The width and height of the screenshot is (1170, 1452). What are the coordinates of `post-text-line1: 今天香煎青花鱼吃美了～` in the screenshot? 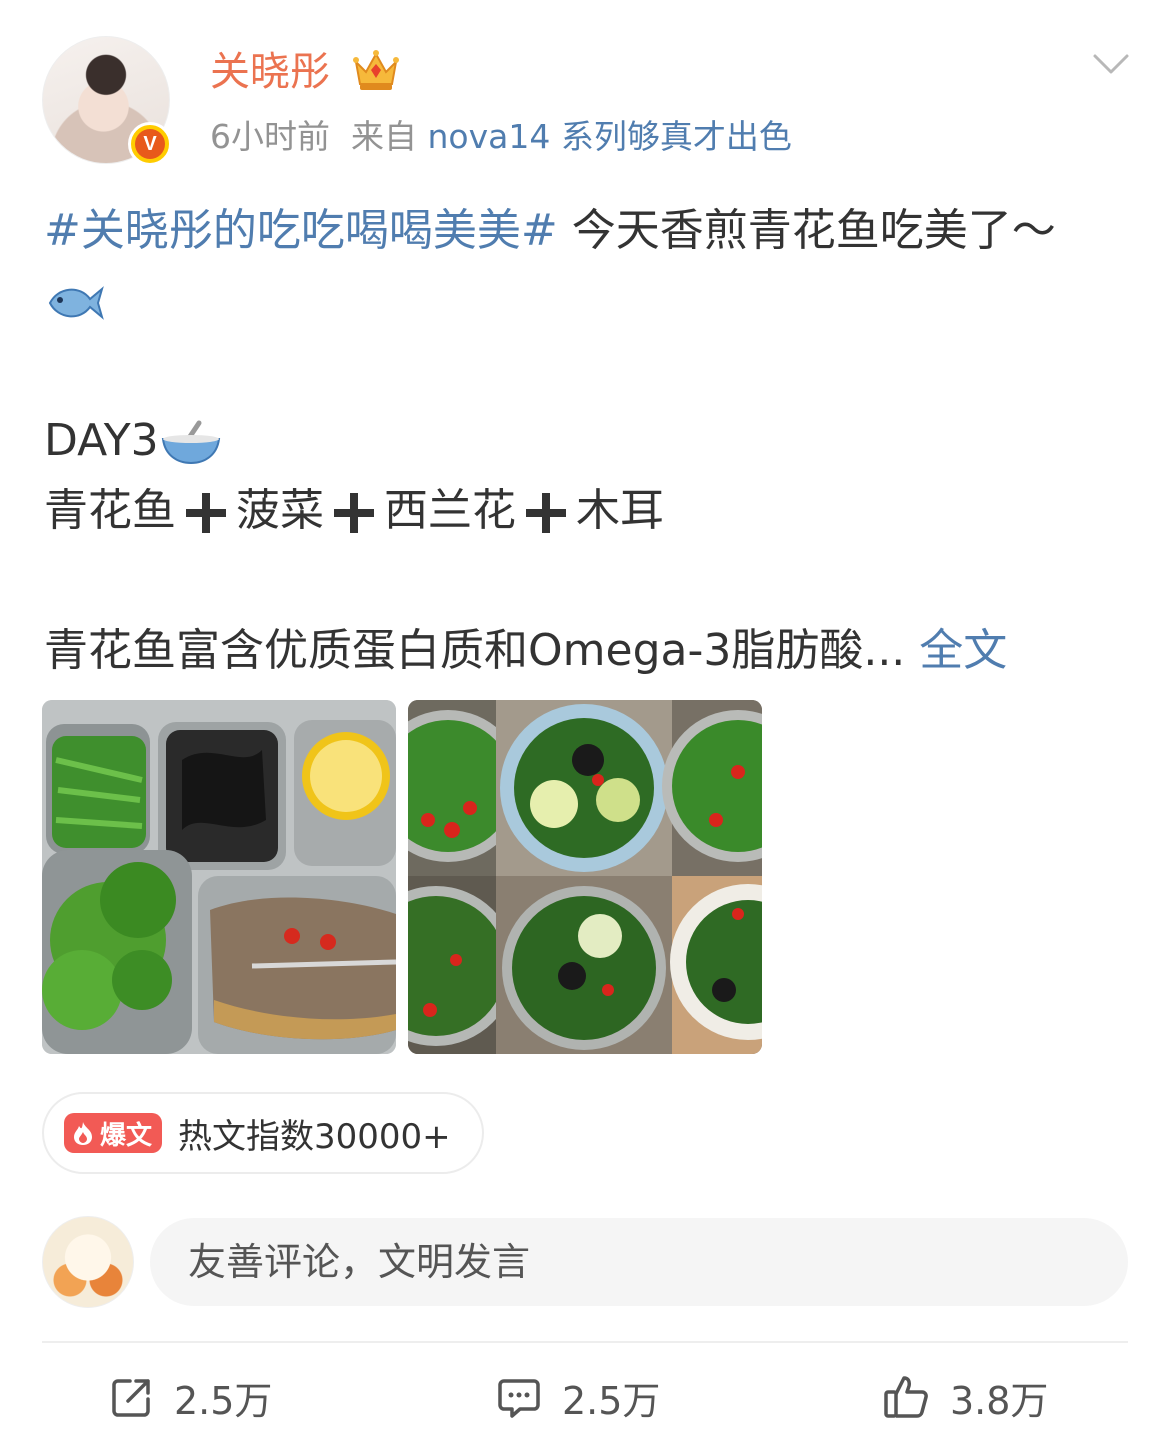 It's located at (806, 230).